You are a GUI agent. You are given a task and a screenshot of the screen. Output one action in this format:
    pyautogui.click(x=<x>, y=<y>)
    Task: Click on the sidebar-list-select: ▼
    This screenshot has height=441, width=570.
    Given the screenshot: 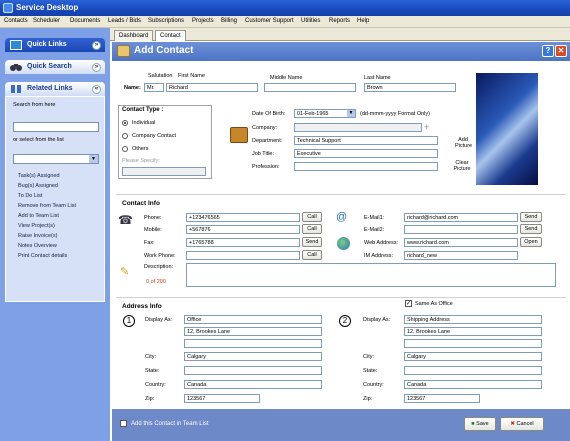 What is the action you would take?
    pyautogui.click(x=56, y=159)
    